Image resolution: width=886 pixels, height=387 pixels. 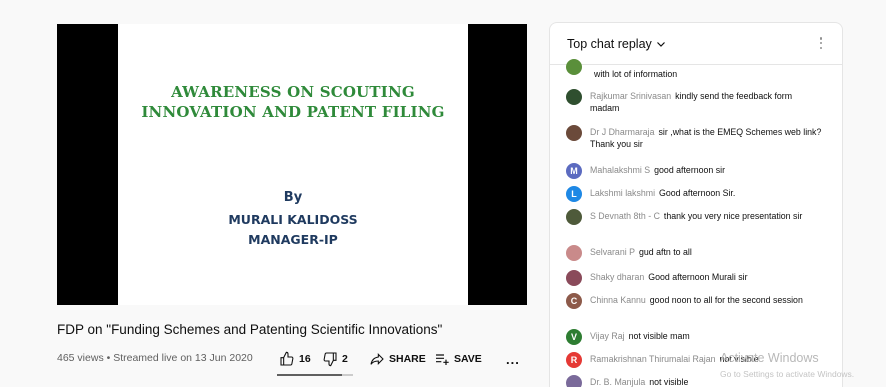 What do you see at coordinates (330, 359) in the screenshot?
I see `thumbs-down-icon` at bounding box center [330, 359].